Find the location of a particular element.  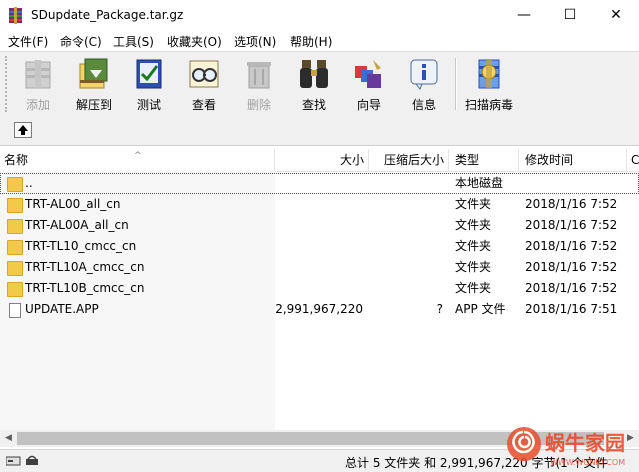

column-crc-label: C is located at coordinates (635, 160).